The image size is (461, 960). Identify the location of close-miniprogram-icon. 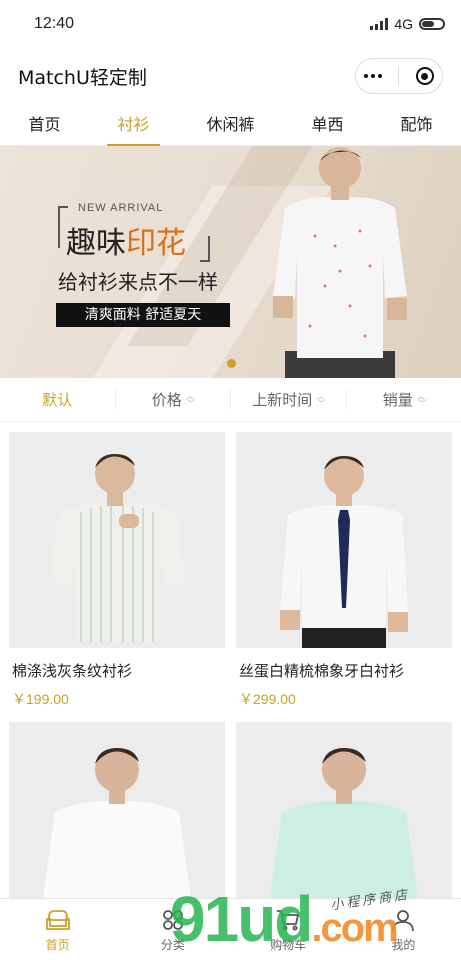
(424, 76).